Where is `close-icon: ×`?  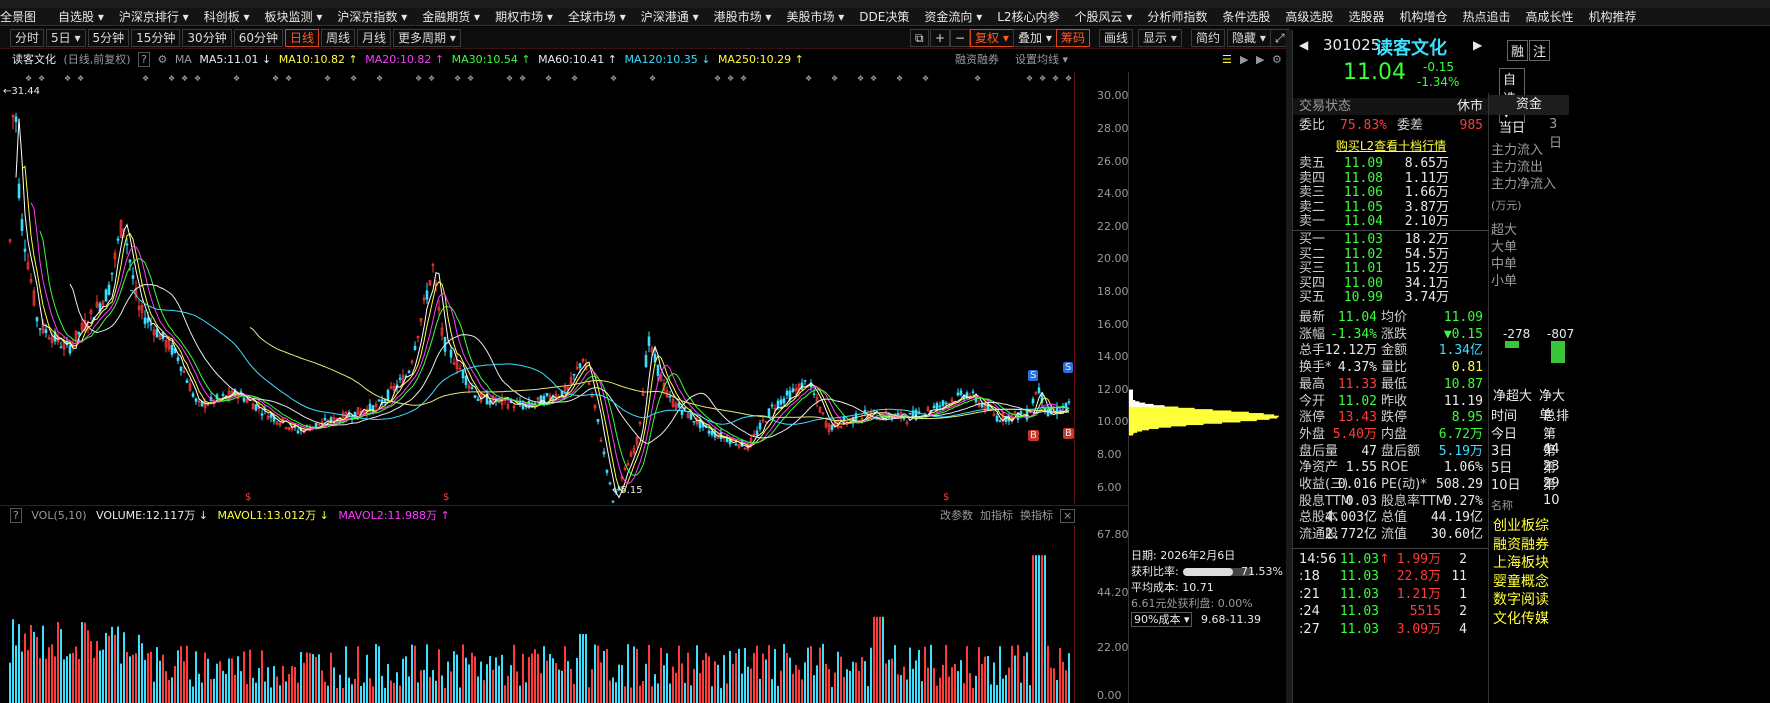
close-icon: × is located at coordinates (1068, 516).